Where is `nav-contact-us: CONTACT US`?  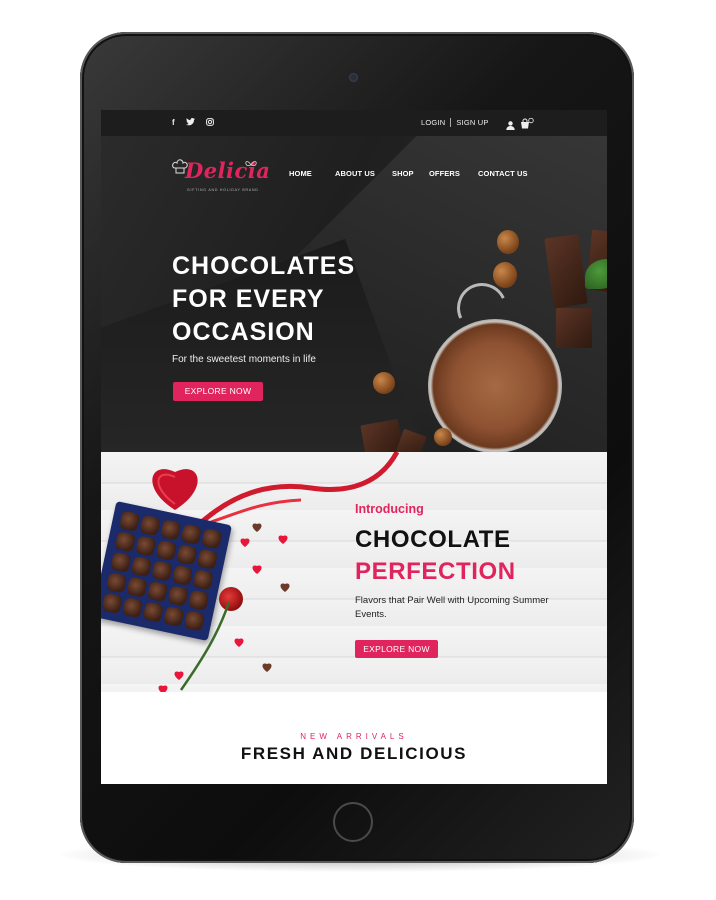 nav-contact-us: CONTACT US is located at coordinates (508, 173).